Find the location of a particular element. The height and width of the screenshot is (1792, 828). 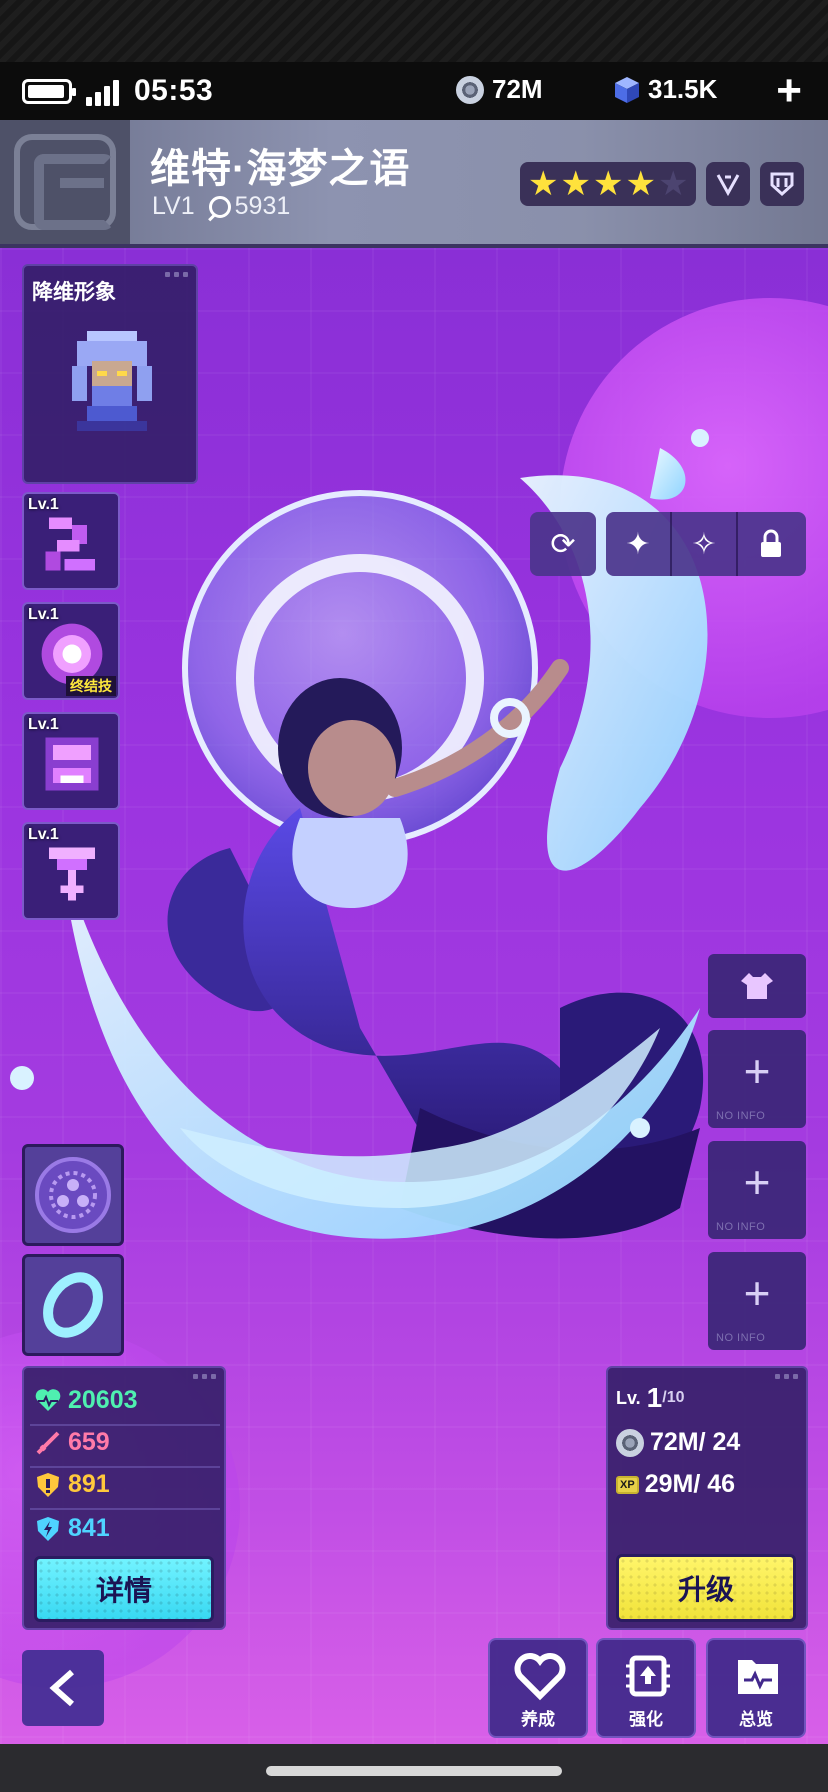

star-rating: ★ ★ ★ ★ ★ is located at coordinates (608, 184).